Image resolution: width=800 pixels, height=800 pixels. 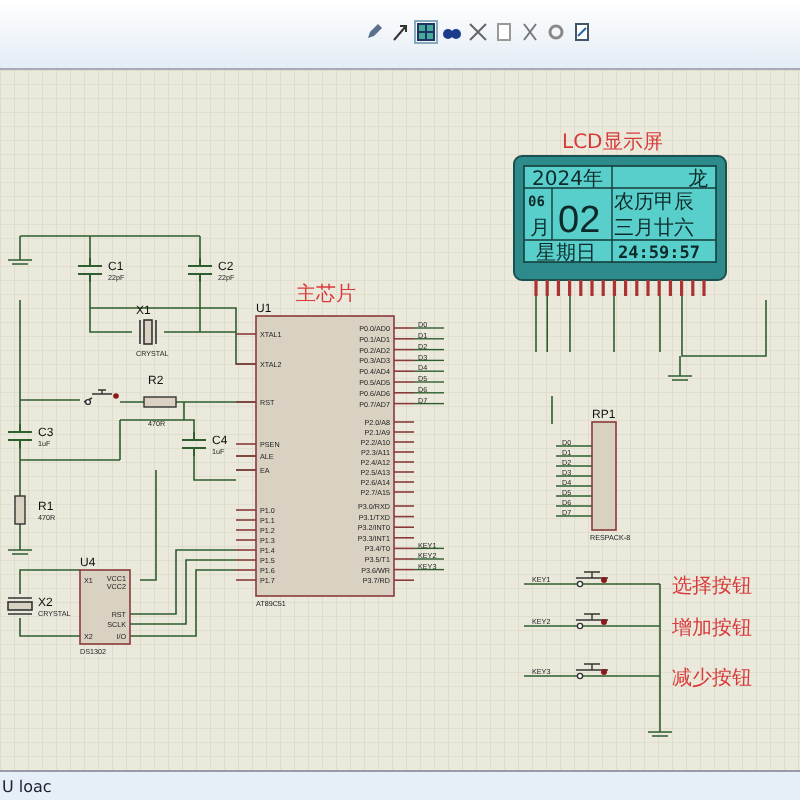 What do you see at coordinates (579, 221) in the screenshot?
I see `lcd-day: 02` at bounding box center [579, 221].